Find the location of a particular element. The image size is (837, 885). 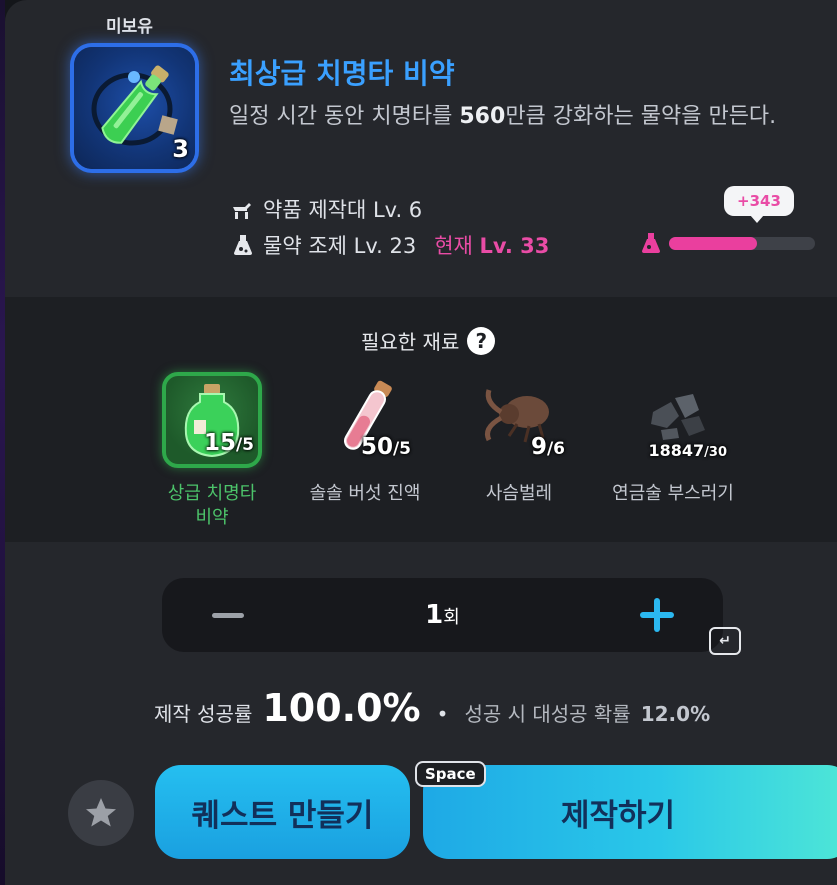

material-name-line1: 연금술 부스러기 is located at coordinates (673, 493).